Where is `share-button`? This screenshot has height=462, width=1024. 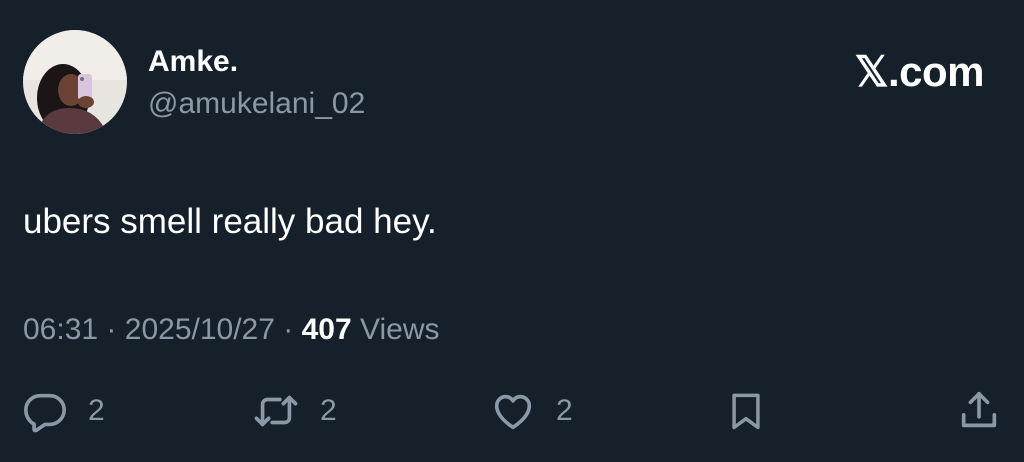 share-button is located at coordinates (979, 411).